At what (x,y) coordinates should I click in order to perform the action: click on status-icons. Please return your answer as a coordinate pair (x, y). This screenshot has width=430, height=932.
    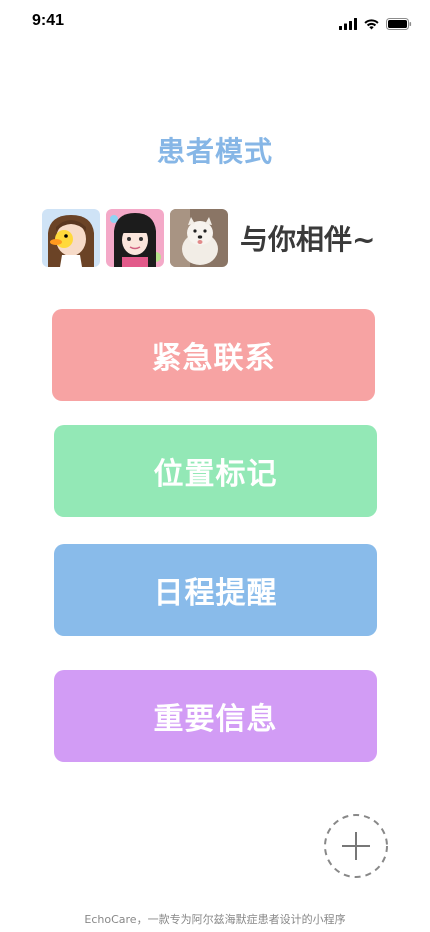
    Looking at the image, I should click on (375, 24).